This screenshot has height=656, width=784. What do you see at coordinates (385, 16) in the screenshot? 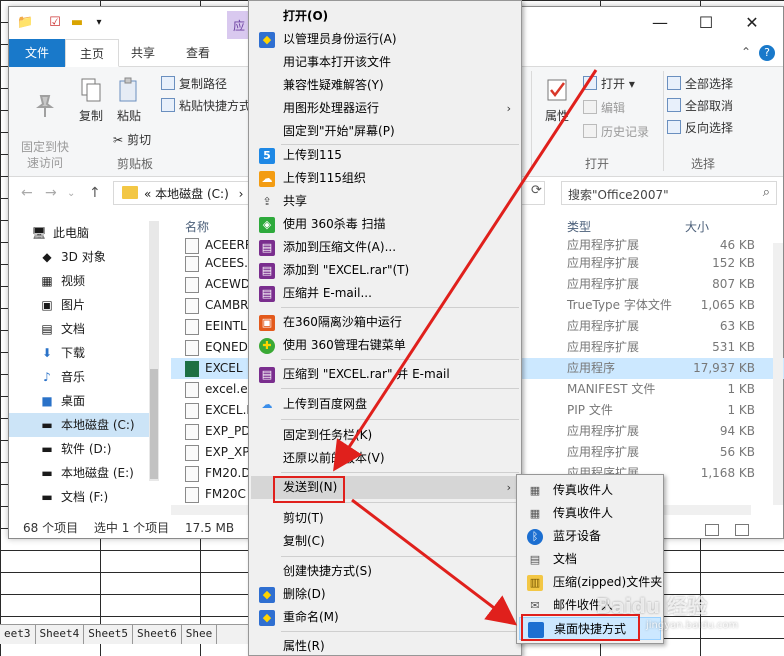
I see `menu-item-open: 打开(O)` at bounding box center [385, 16].